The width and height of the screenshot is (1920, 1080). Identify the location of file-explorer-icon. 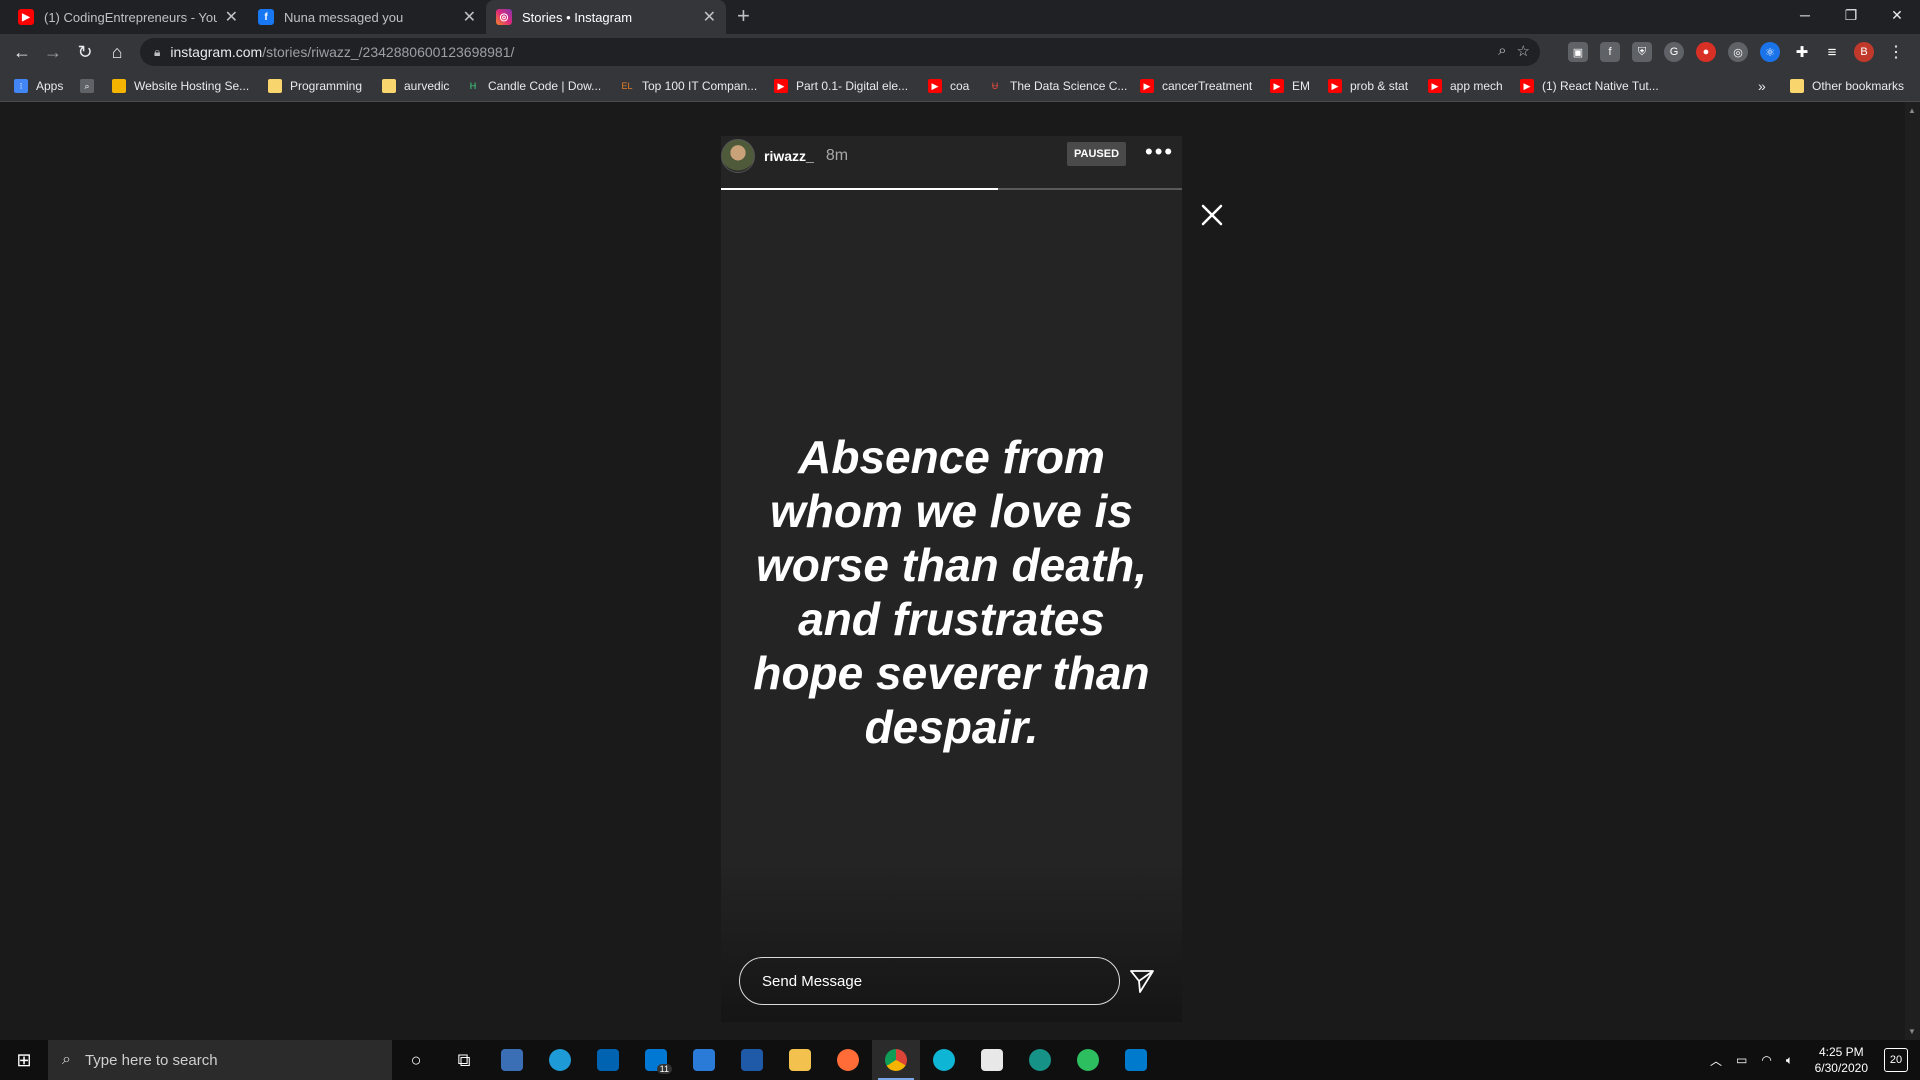
(800, 1060).